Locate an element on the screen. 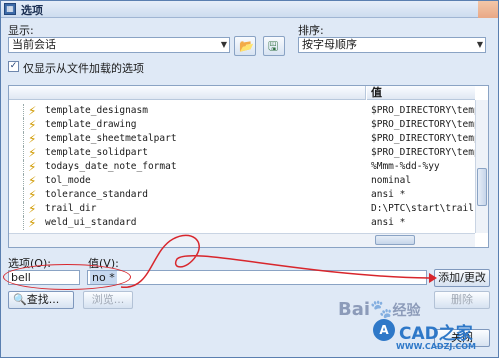  annotation-arrow is located at coordinates (278, 261).